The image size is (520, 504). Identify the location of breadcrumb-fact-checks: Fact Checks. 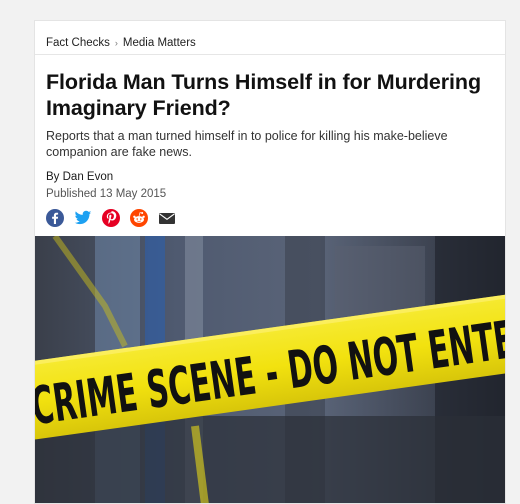
(78, 43).